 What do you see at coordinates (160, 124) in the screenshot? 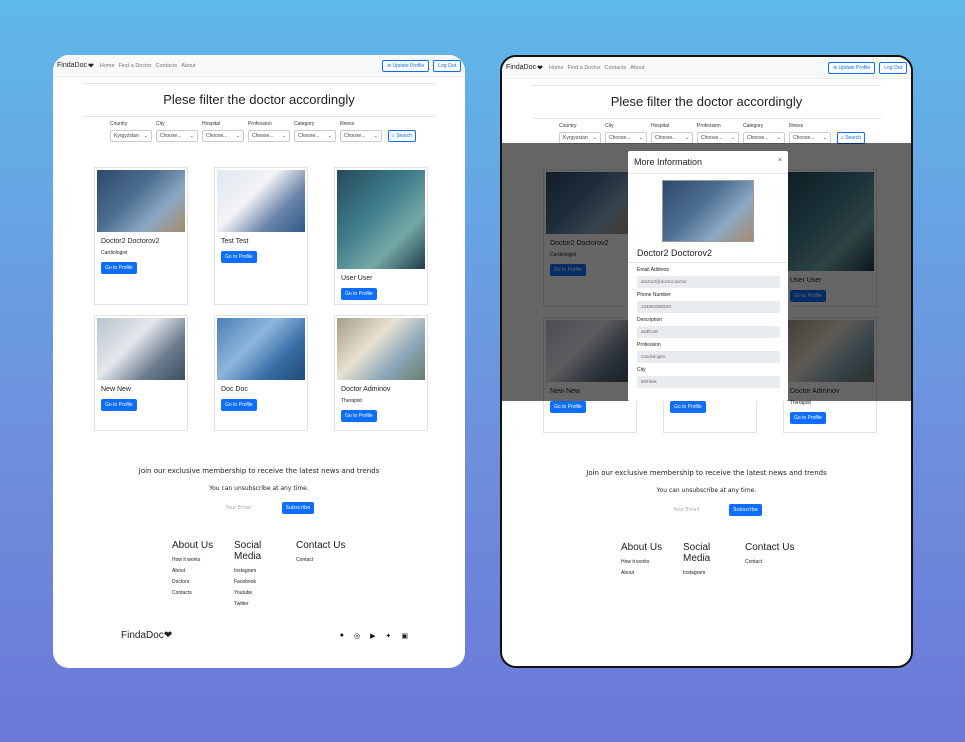
I see `filter-label-city: City` at bounding box center [160, 124].